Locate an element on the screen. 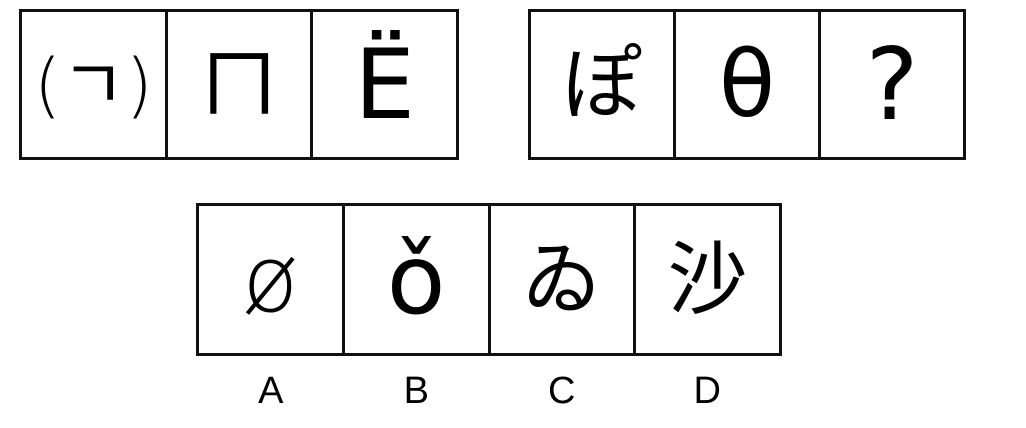 The height and width of the screenshot is (428, 1026). question-cell-2: ㄇ is located at coordinates (241, 84).